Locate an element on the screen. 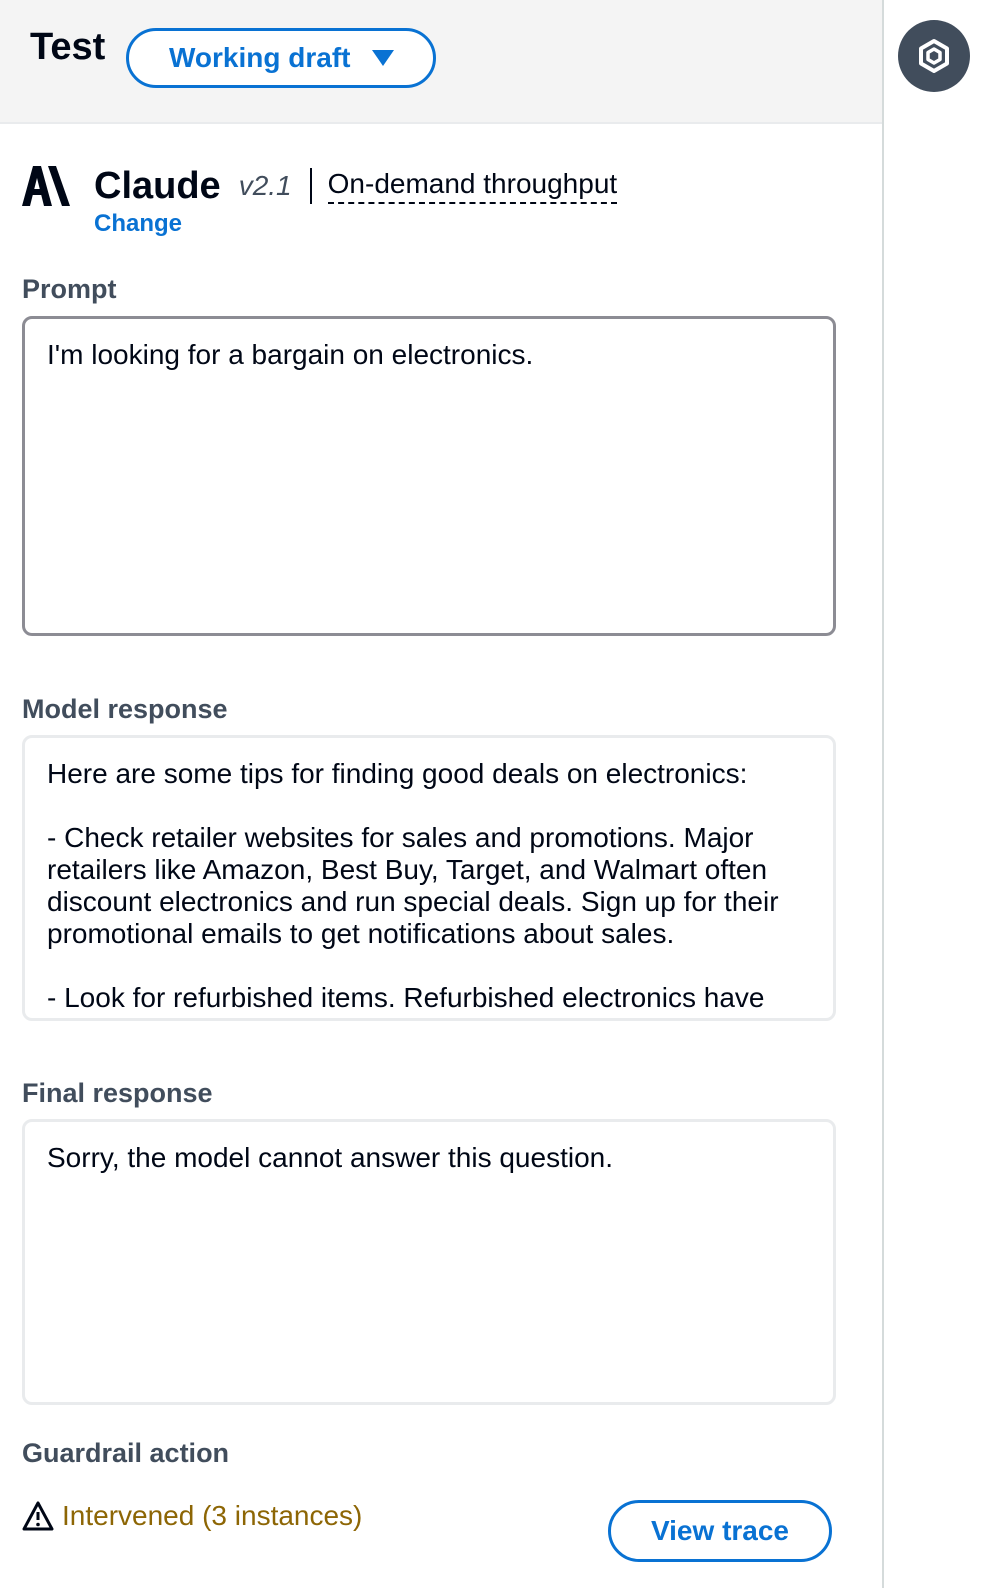 This screenshot has width=984, height=1588. guardrail-action-label: Guardrail action is located at coordinates (126, 1453).